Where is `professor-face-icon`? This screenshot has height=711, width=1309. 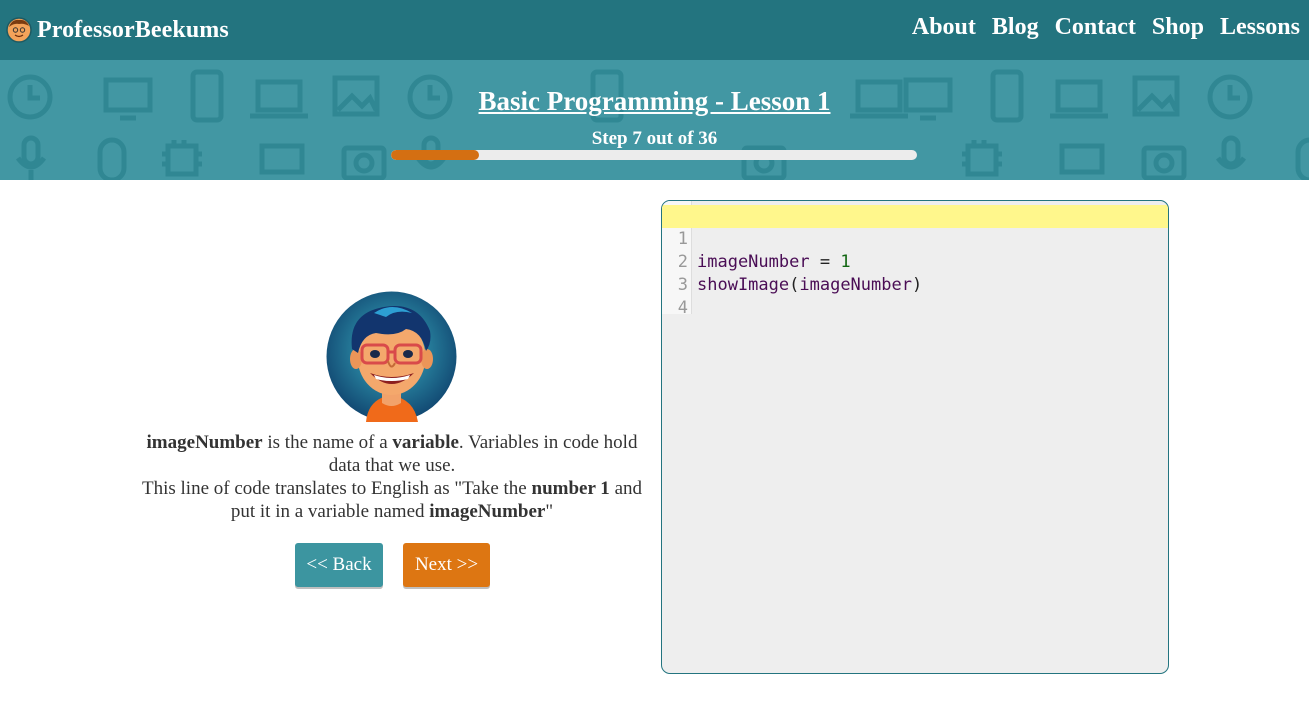 professor-face-icon is located at coordinates (19, 30).